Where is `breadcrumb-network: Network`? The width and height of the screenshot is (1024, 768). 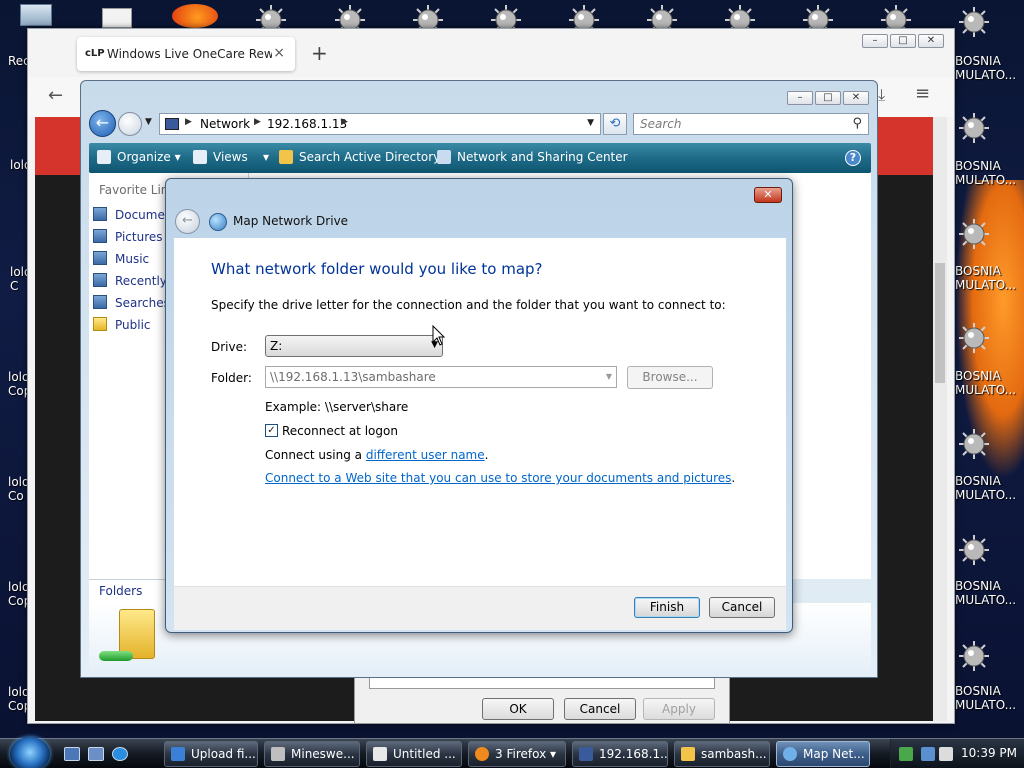 breadcrumb-network: Network is located at coordinates (225, 124).